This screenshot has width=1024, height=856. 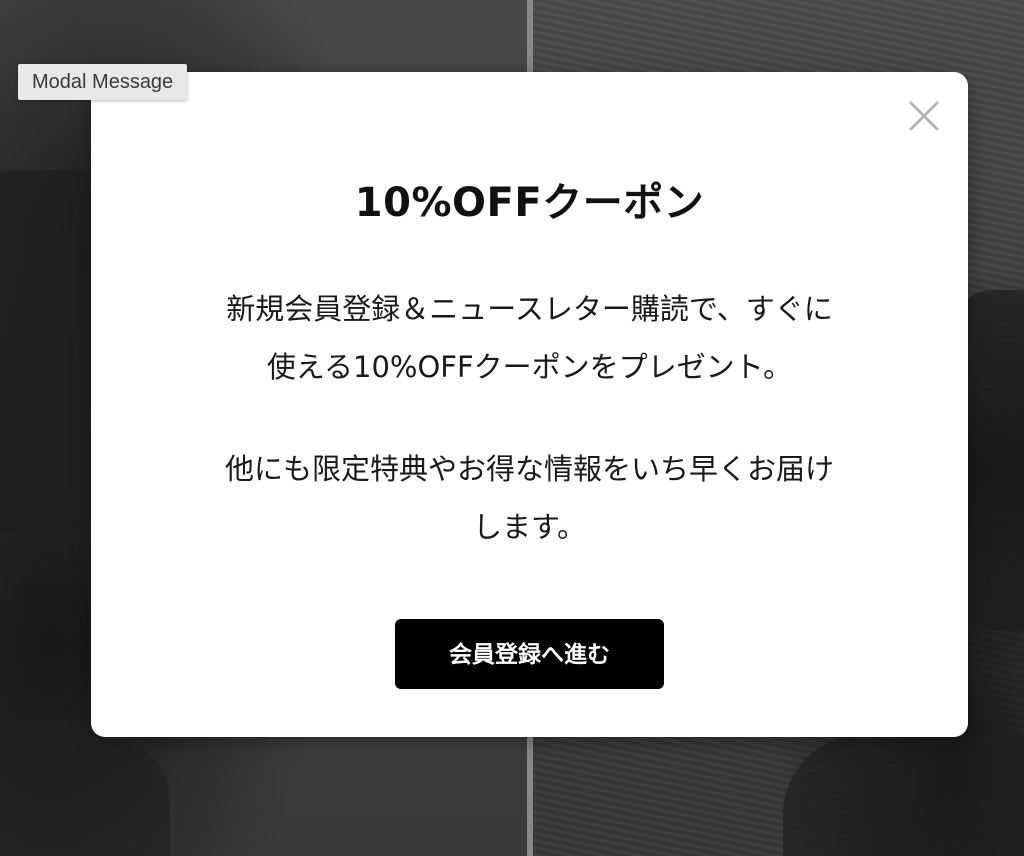 What do you see at coordinates (529, 654) in the screenshot?
I see `register-button: 会員登録へ進む` at bounding box center [529, 654].